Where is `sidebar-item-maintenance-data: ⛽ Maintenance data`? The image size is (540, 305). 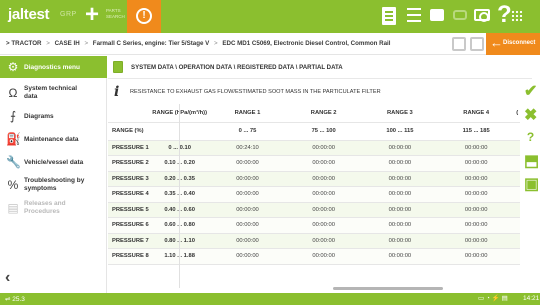
sidebar-item-maintenance-data: ⛽ Maintenance data is located at coordinates (53, 139).